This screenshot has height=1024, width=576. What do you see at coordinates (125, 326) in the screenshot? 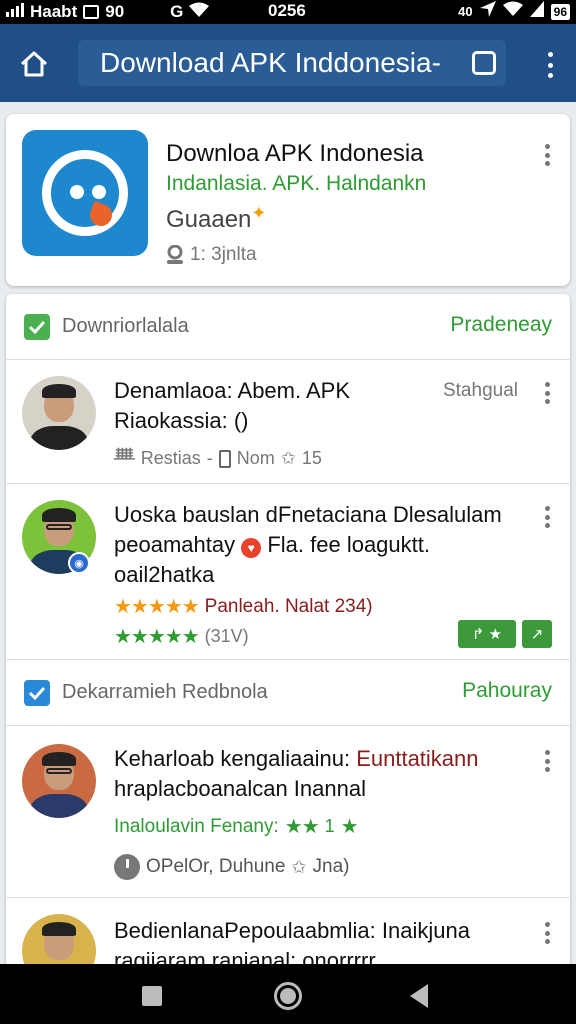
I see `section-label: Downriorlalala` at bounding box center [125, 326].